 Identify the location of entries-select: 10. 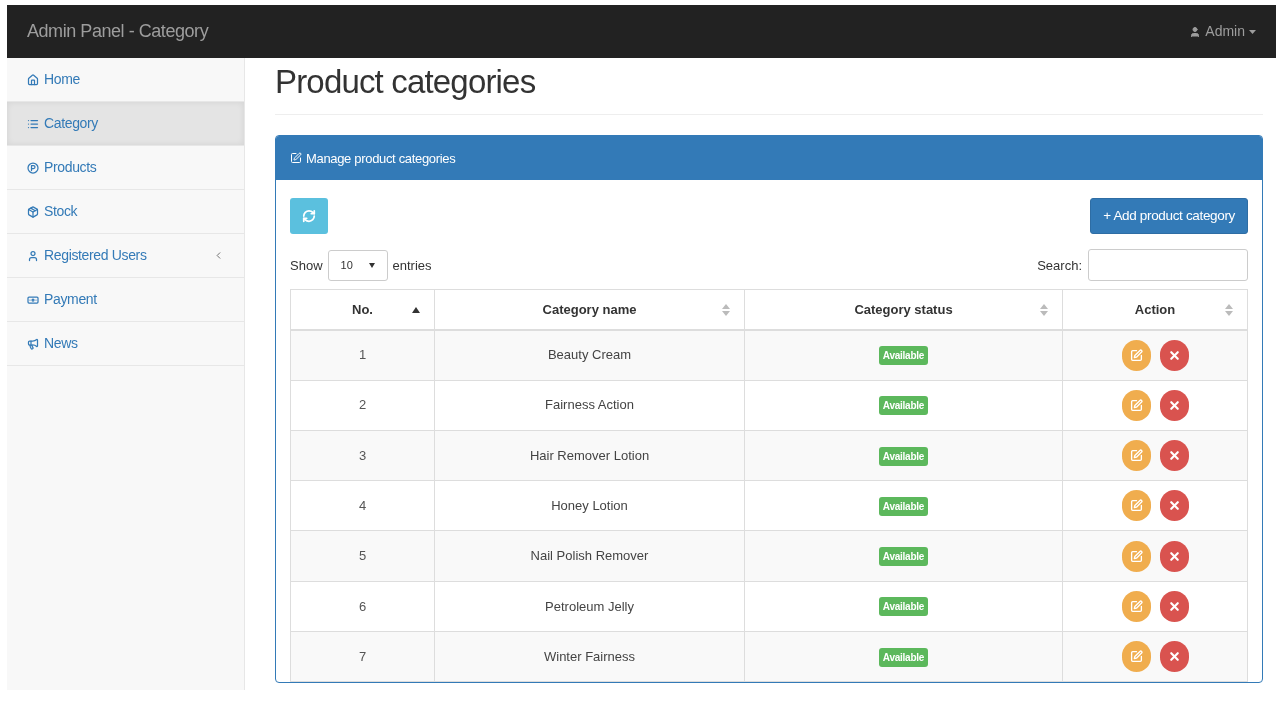
(357, 265).